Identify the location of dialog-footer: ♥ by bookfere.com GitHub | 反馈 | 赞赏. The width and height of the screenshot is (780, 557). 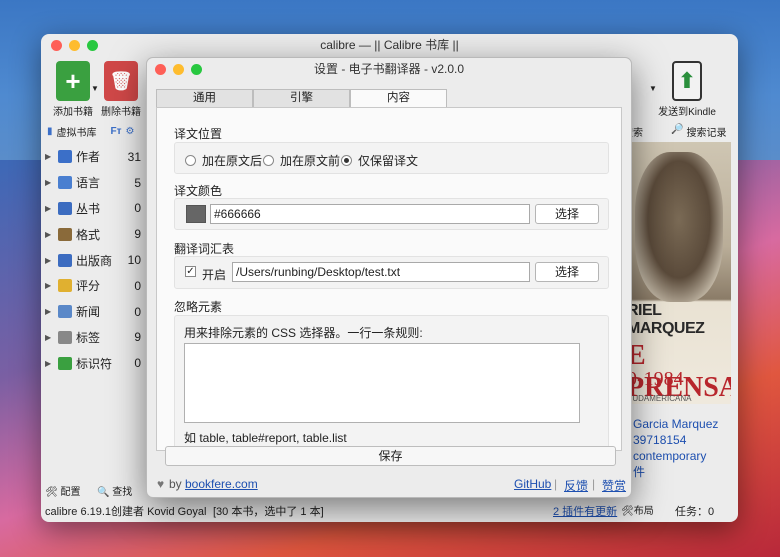
(389, 487).